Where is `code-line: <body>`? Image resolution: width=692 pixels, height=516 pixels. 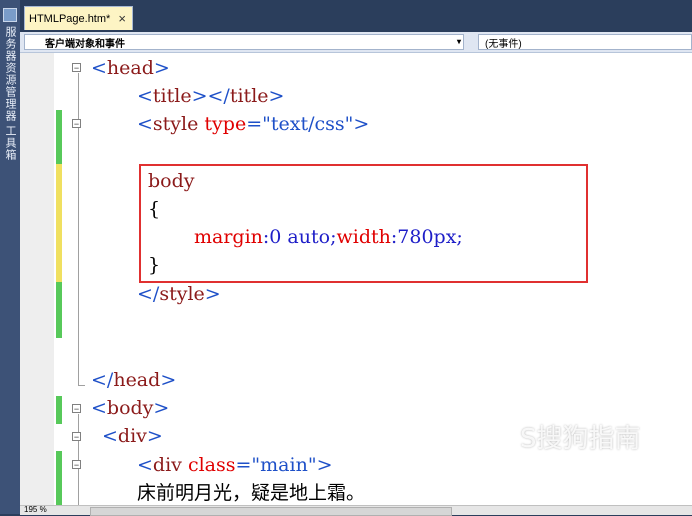 code-line: <body> is located at coordinates (130, 408).